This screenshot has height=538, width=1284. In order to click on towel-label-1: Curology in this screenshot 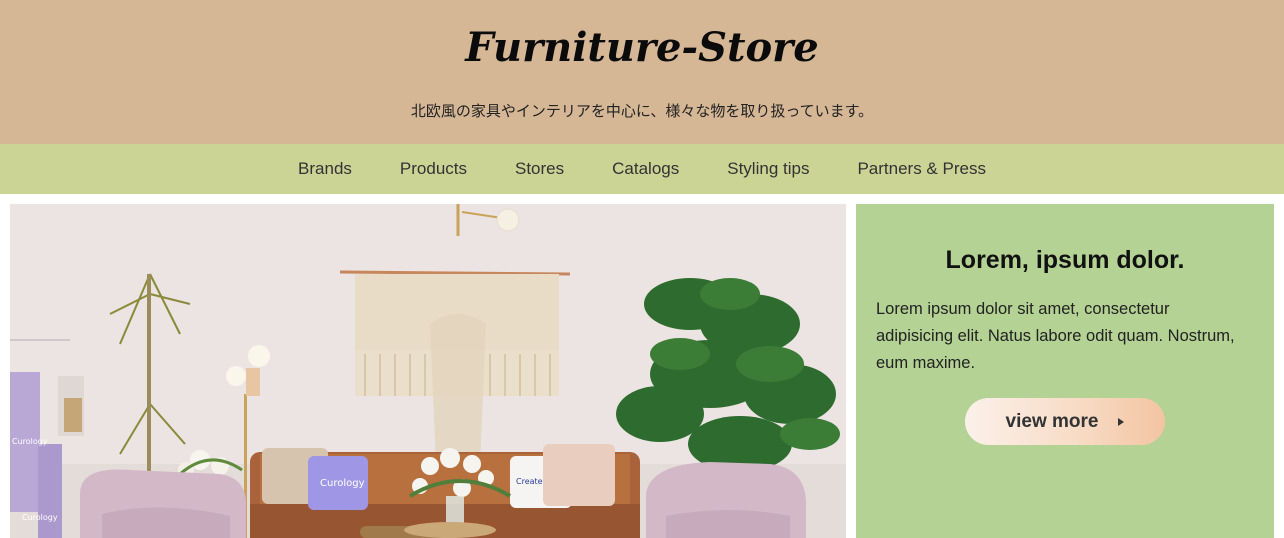, I will do `click(30, 441)`.